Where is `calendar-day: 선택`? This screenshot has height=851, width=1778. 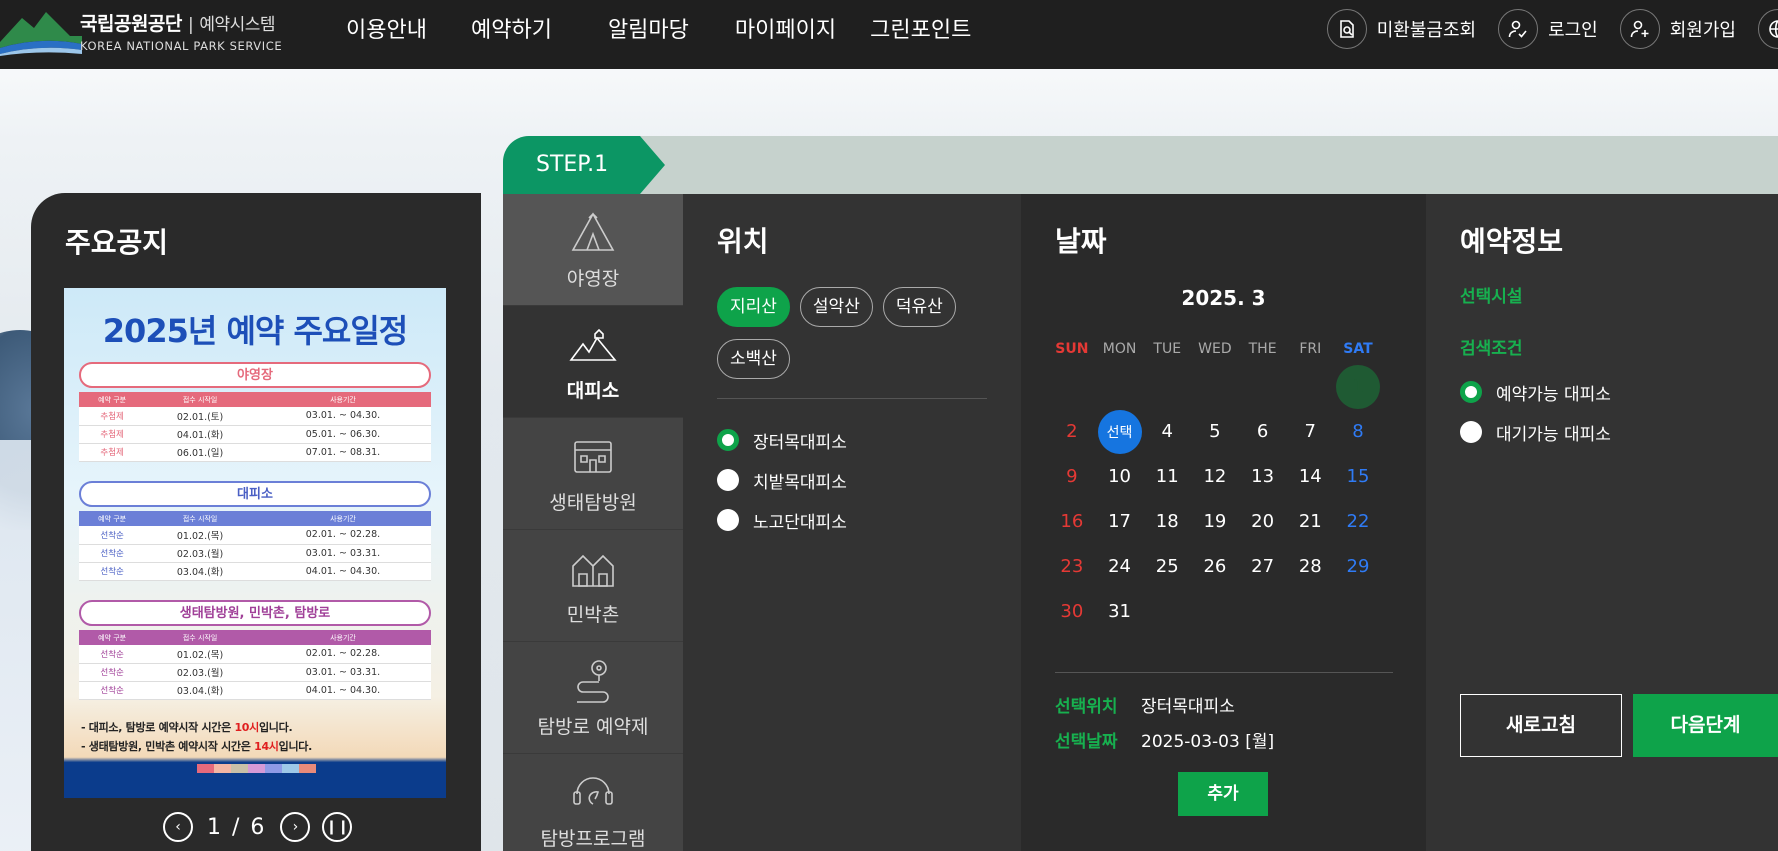
calendar-day: 선택 is located at coordinates (1120, 431).